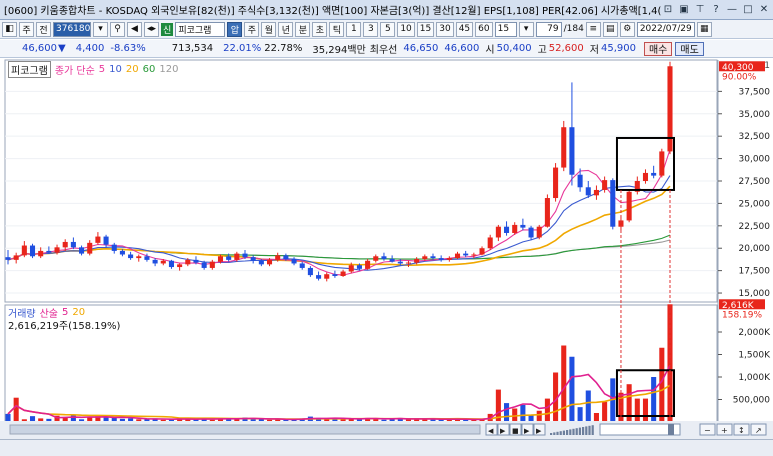 This screenshot has height=456, width=773. Describe the element at coordinates (754, 378) in the screenshot. I see `volume-tick-label: 1,000K` at that location.